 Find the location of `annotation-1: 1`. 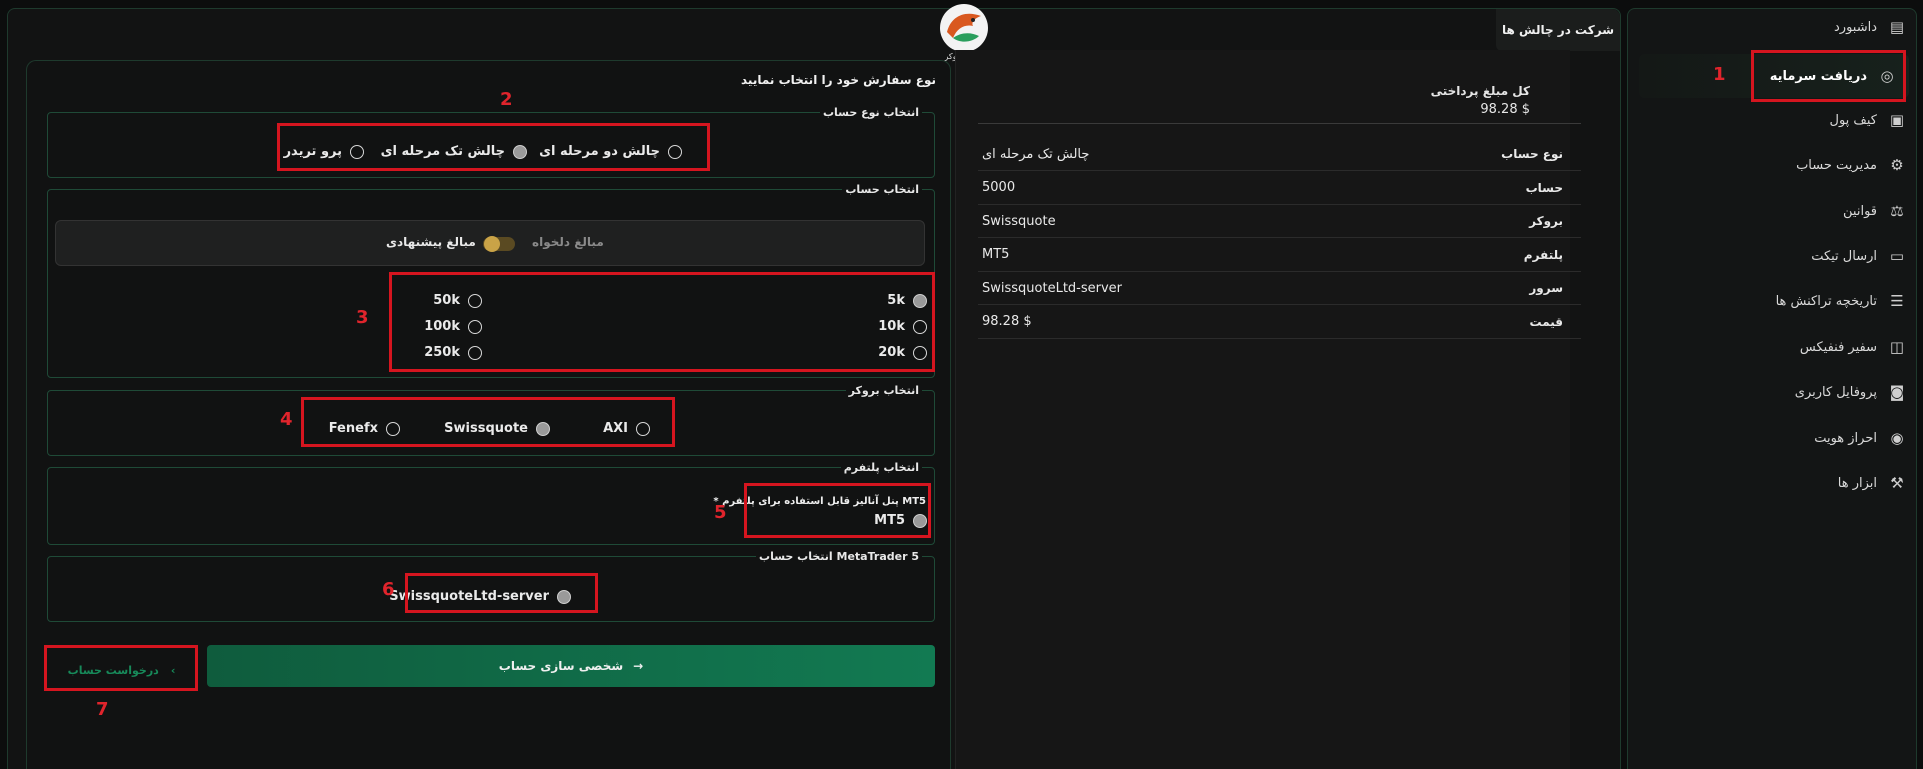

annotation-1: 1 is located at coordinates (1719, 74).